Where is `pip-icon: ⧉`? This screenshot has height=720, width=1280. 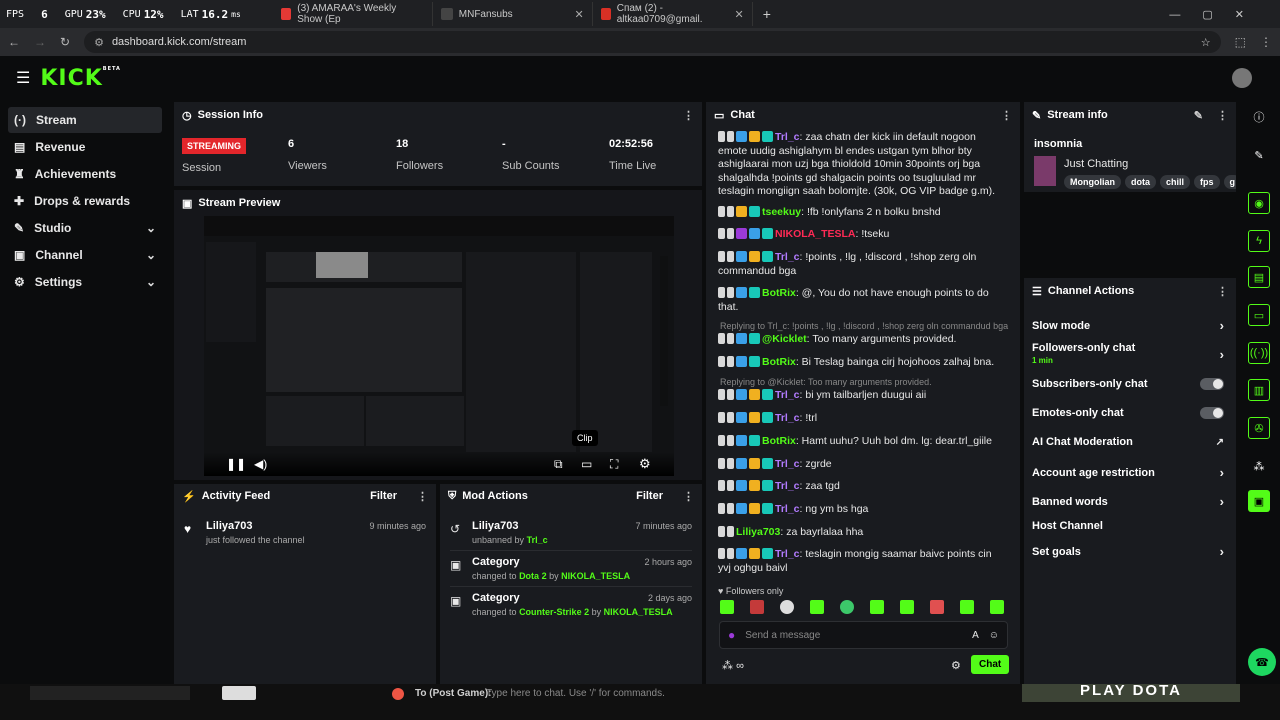 pip-icon: ⧉ is located at coordinates (558, 464).